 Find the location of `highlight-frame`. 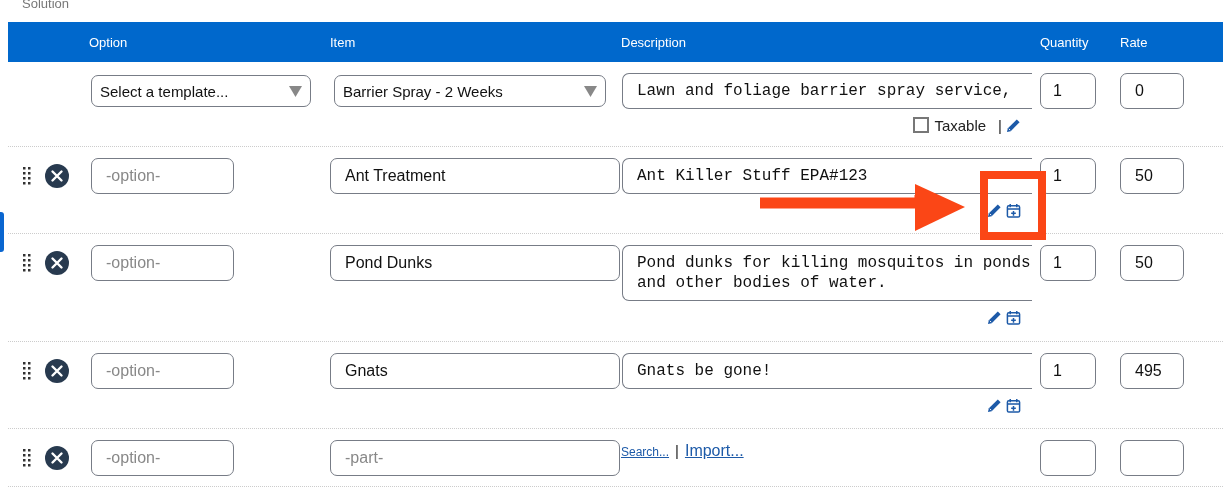

highlight-frame is located at coordinates (1013, 205).